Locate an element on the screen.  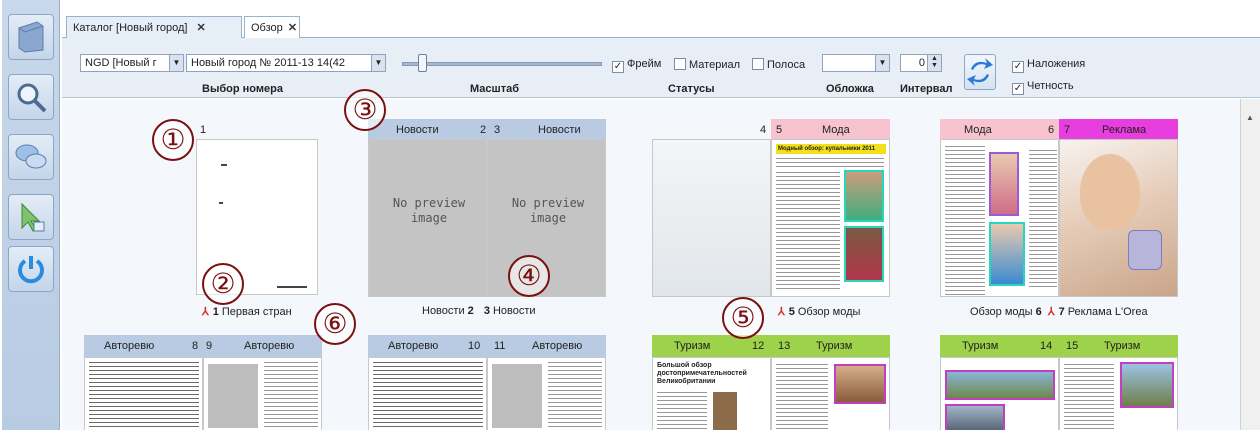
page-number: 10 is located at coordinates (474, 346).